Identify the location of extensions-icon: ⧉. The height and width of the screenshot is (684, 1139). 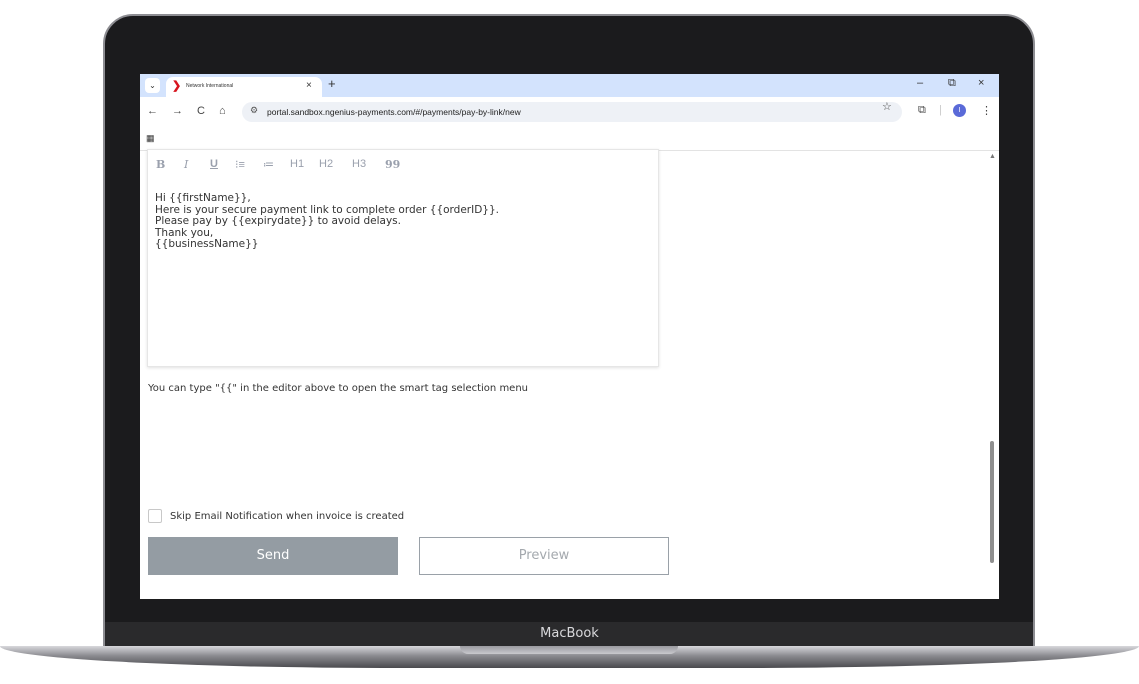
(922, 110).